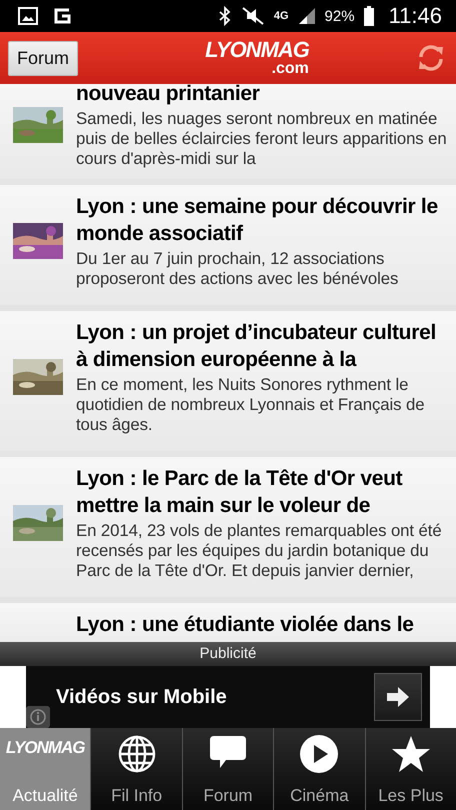  I want to click on article-title: Lyon : une étudiante violée dans le, so click(245, 625).